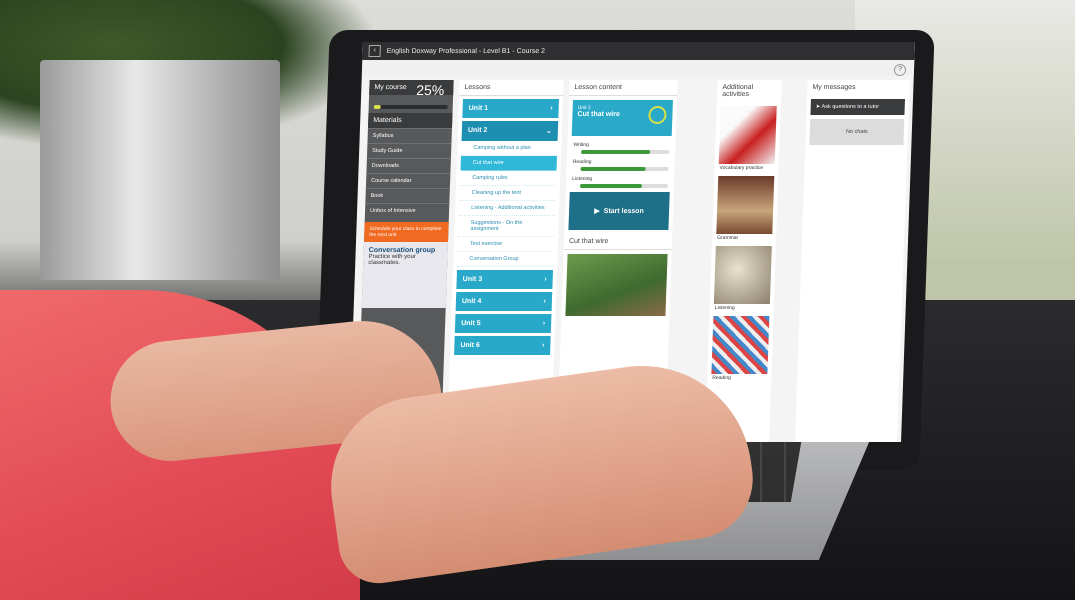  What do you see at coordinates (616, 285) in the screenshot?
I see `camping-photo` at bounding box center [616, 285].